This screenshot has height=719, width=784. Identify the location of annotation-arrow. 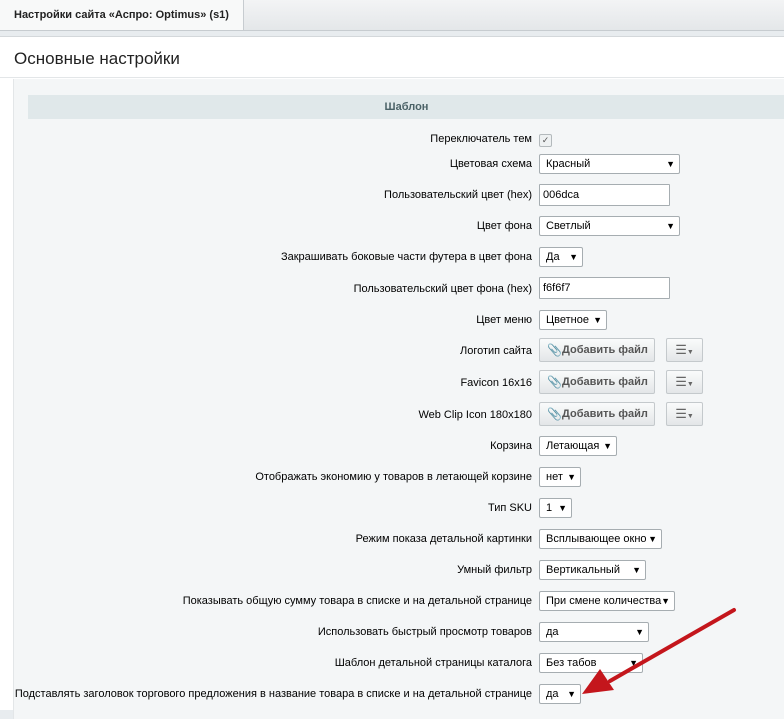
(659, 651).